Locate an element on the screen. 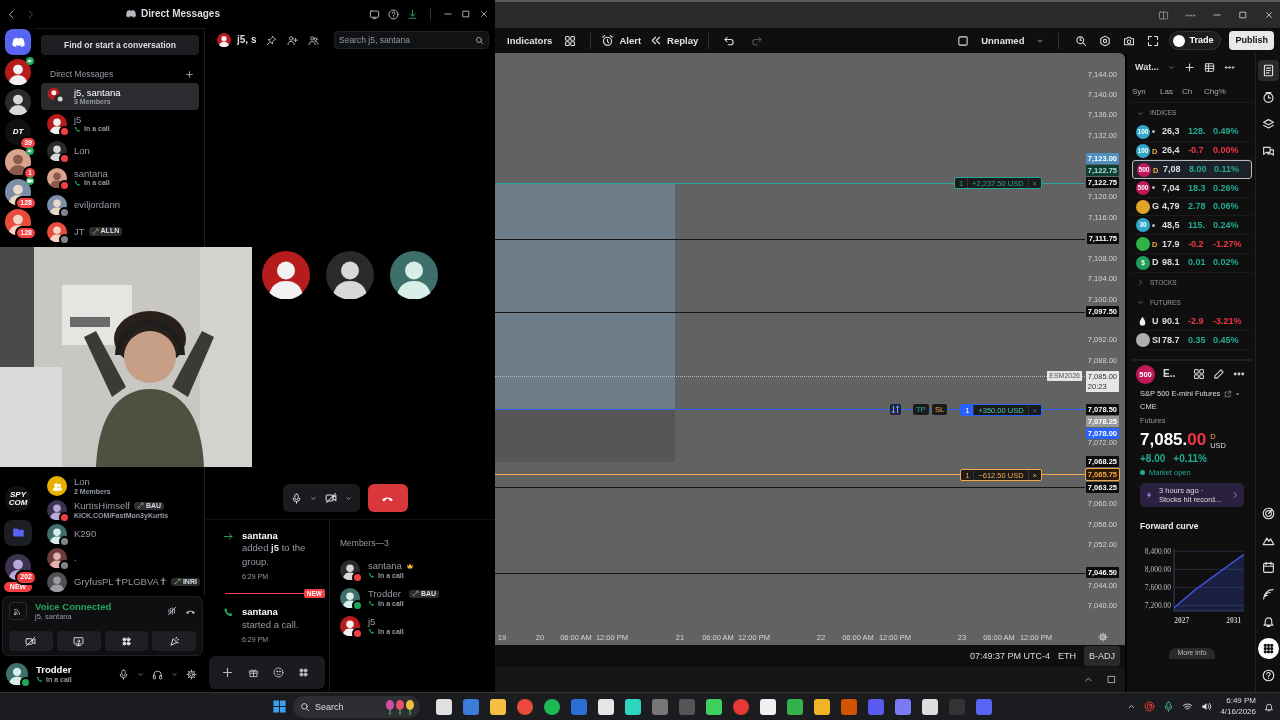 This screenshot has height=720, width=1280. screen-share-button is located at coordinates (78, 641).